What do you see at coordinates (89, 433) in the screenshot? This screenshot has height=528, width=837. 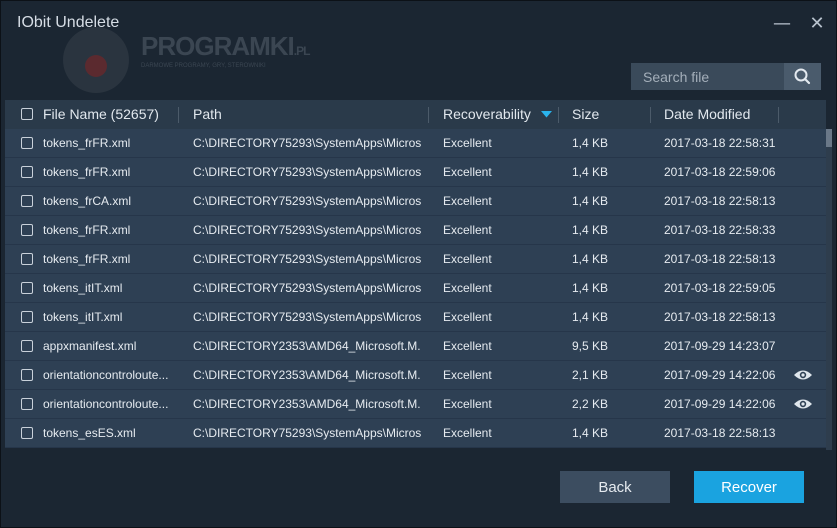 I see `file-name: tokens_esES.xml` at bounding box center [89, 433].